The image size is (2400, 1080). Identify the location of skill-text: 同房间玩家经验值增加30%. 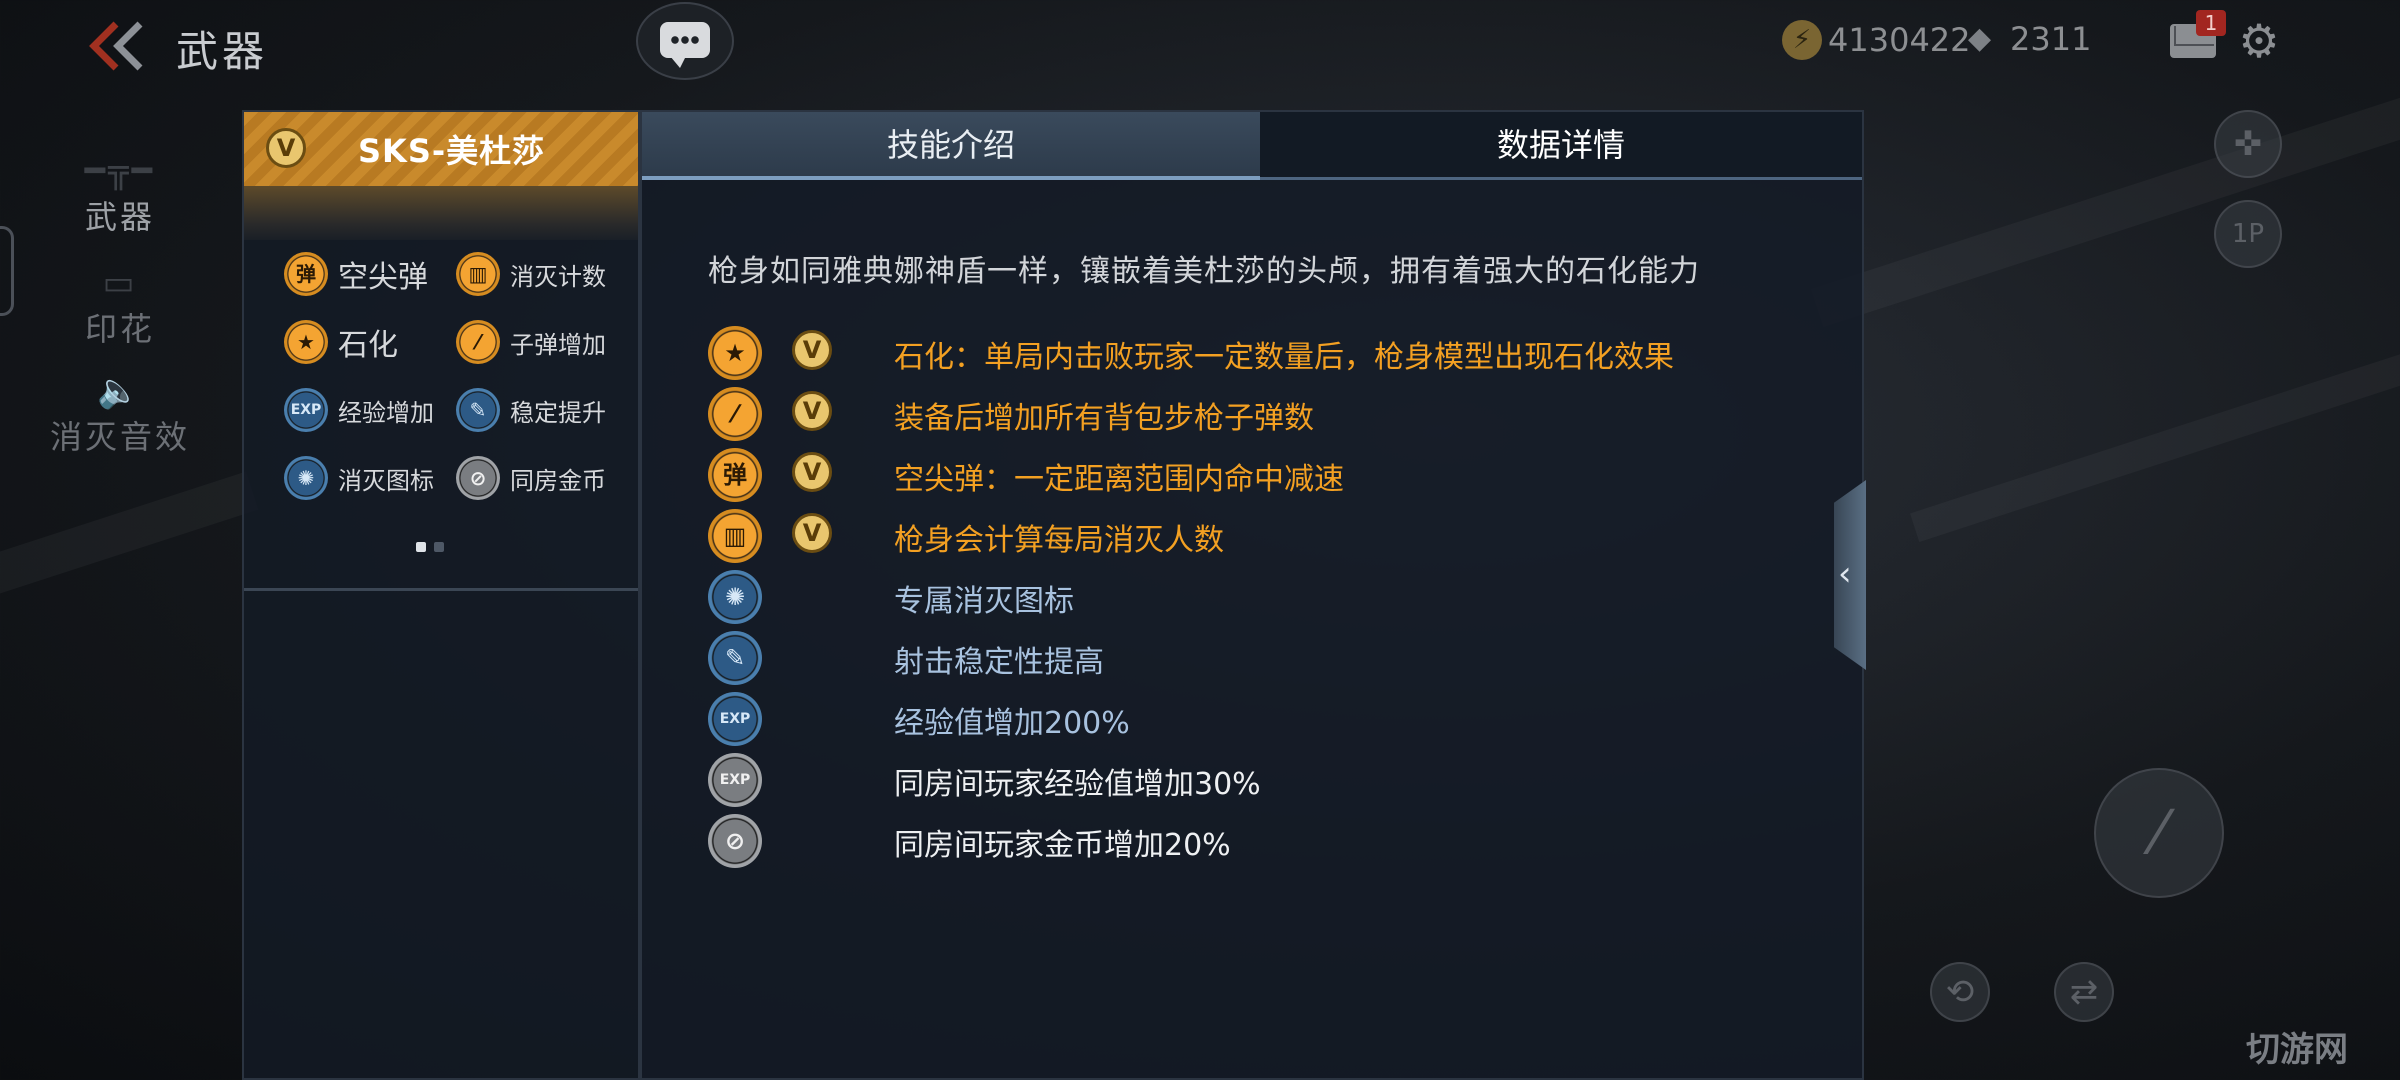
(1077, 784).